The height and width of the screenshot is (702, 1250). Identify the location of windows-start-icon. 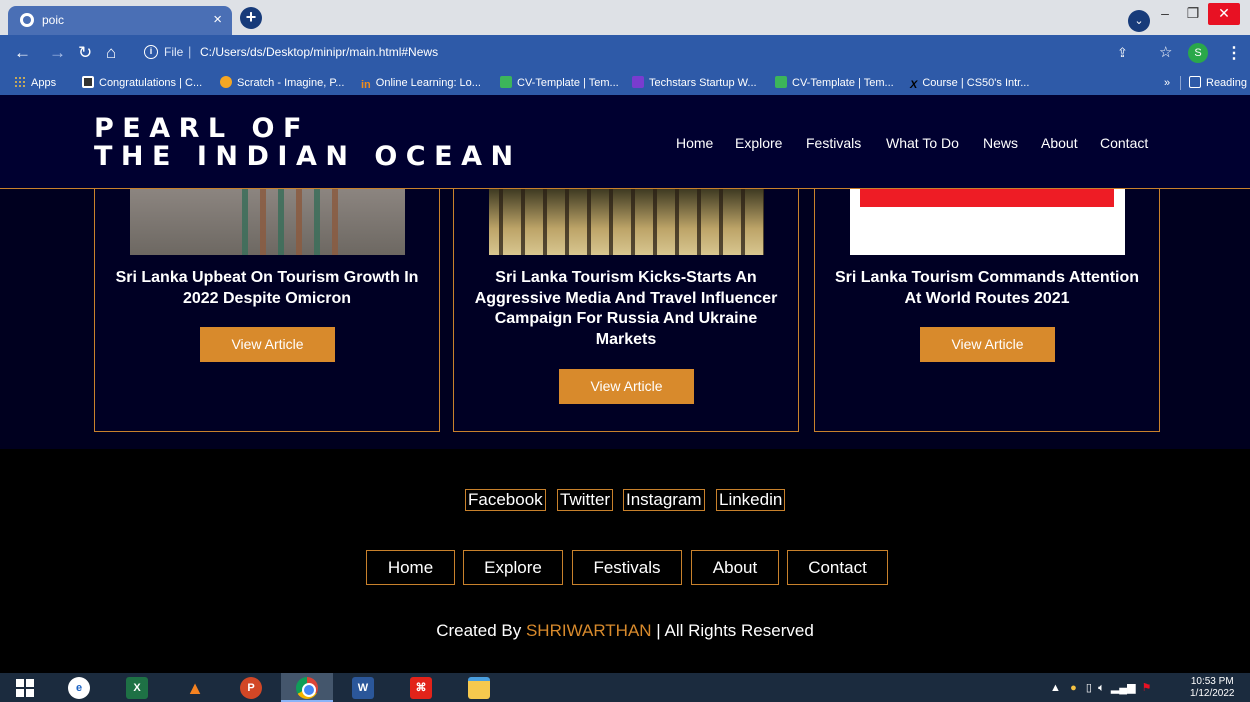
(25, 688).